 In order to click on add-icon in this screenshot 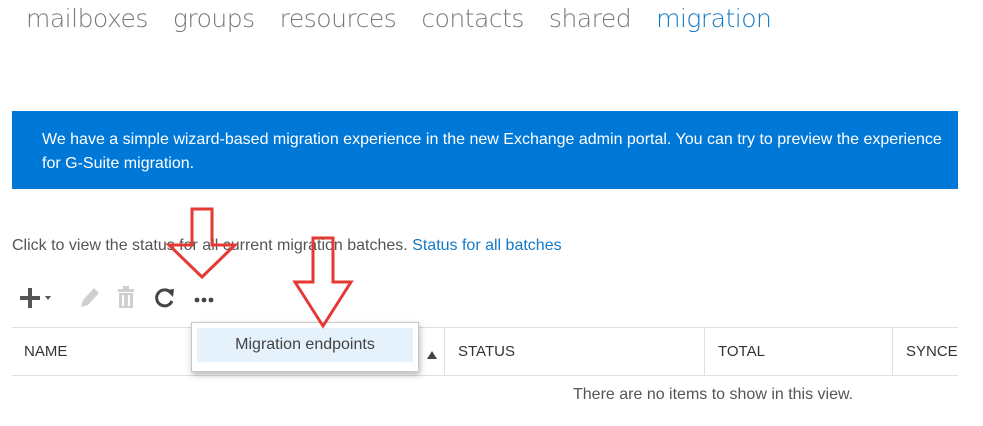, I will do `click(35, 298)`.